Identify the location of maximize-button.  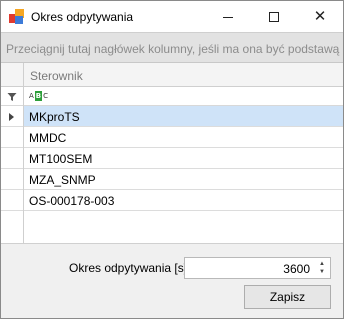
(274, 16).